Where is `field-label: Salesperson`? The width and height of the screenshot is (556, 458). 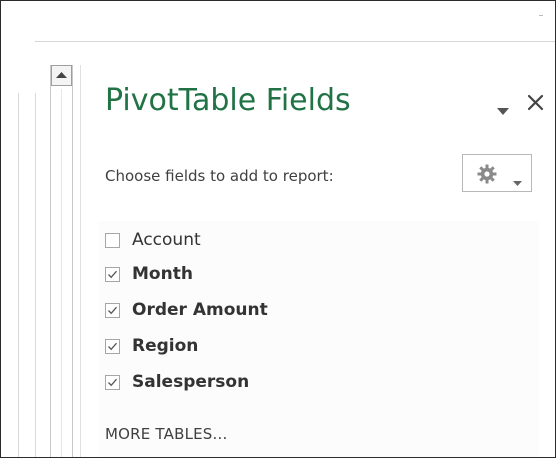 field-label: Salesperson is located at coordinates (191, 382).